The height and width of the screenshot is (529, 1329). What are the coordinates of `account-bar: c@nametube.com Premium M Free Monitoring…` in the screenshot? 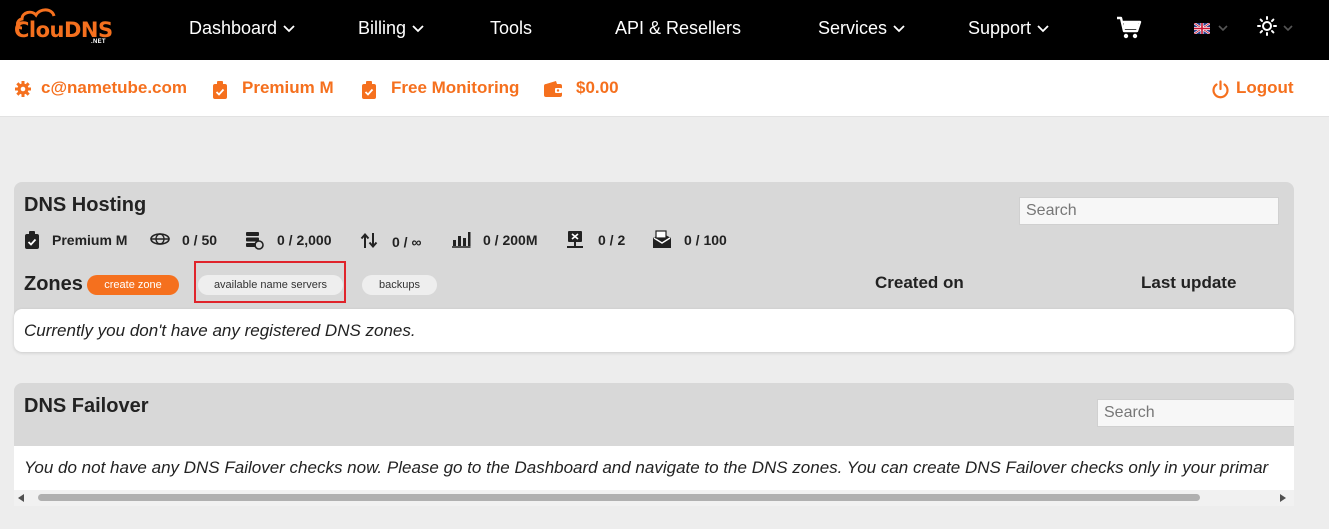 It's located at (664, 88).